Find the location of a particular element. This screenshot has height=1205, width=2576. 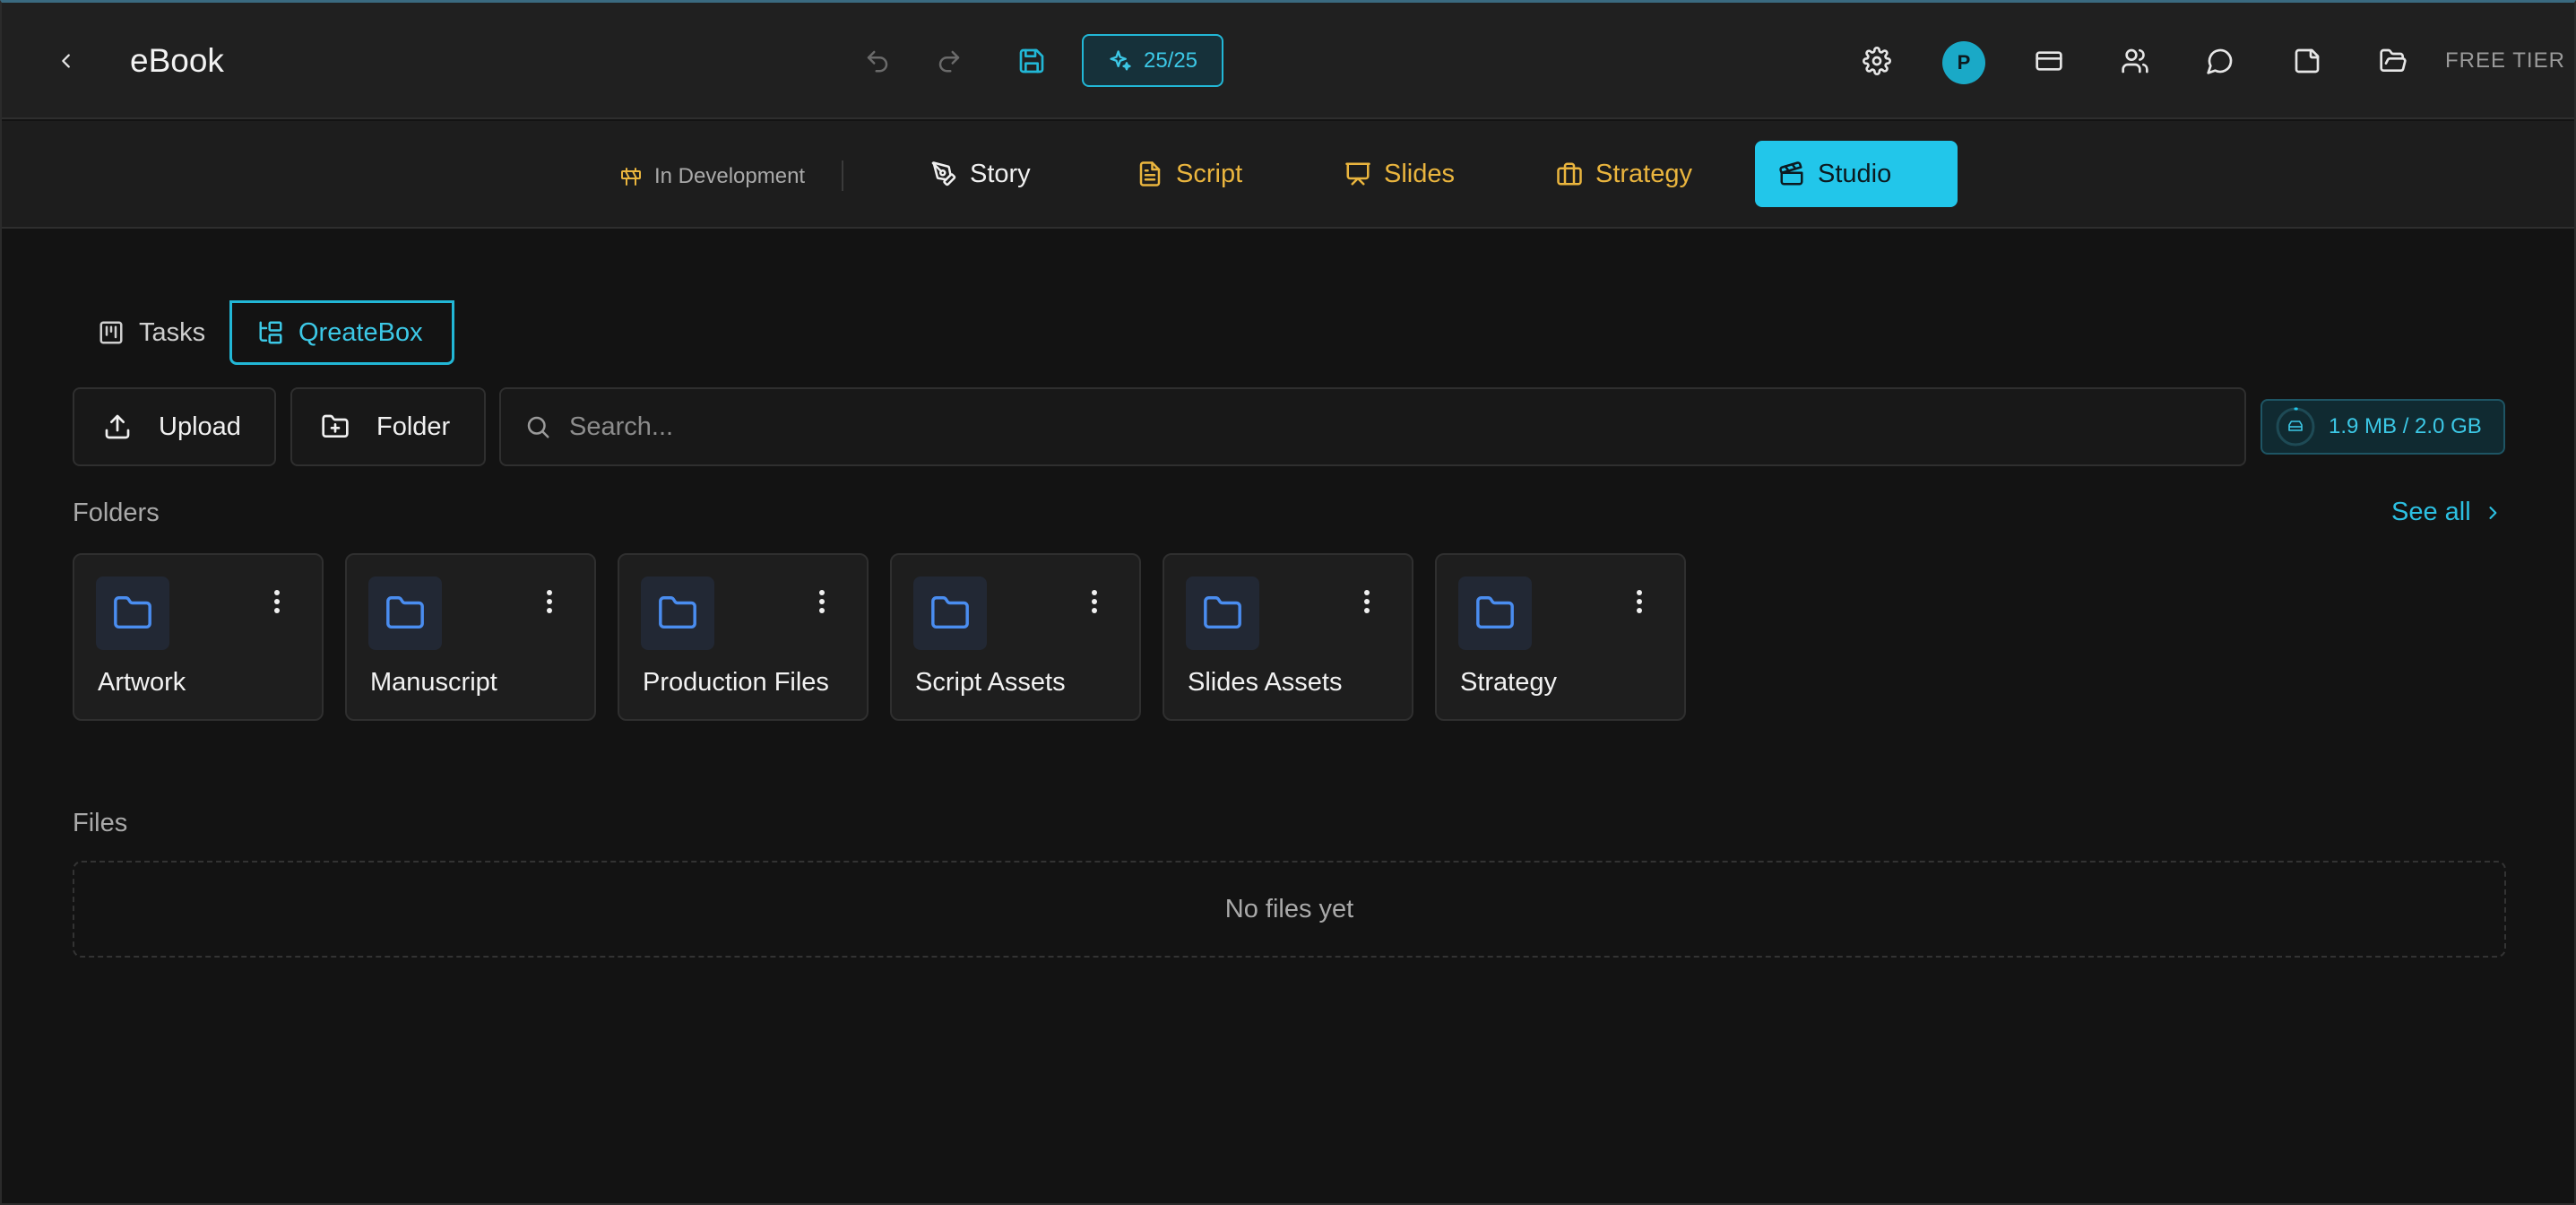

search-bar is located at coordinates (1372, 426).